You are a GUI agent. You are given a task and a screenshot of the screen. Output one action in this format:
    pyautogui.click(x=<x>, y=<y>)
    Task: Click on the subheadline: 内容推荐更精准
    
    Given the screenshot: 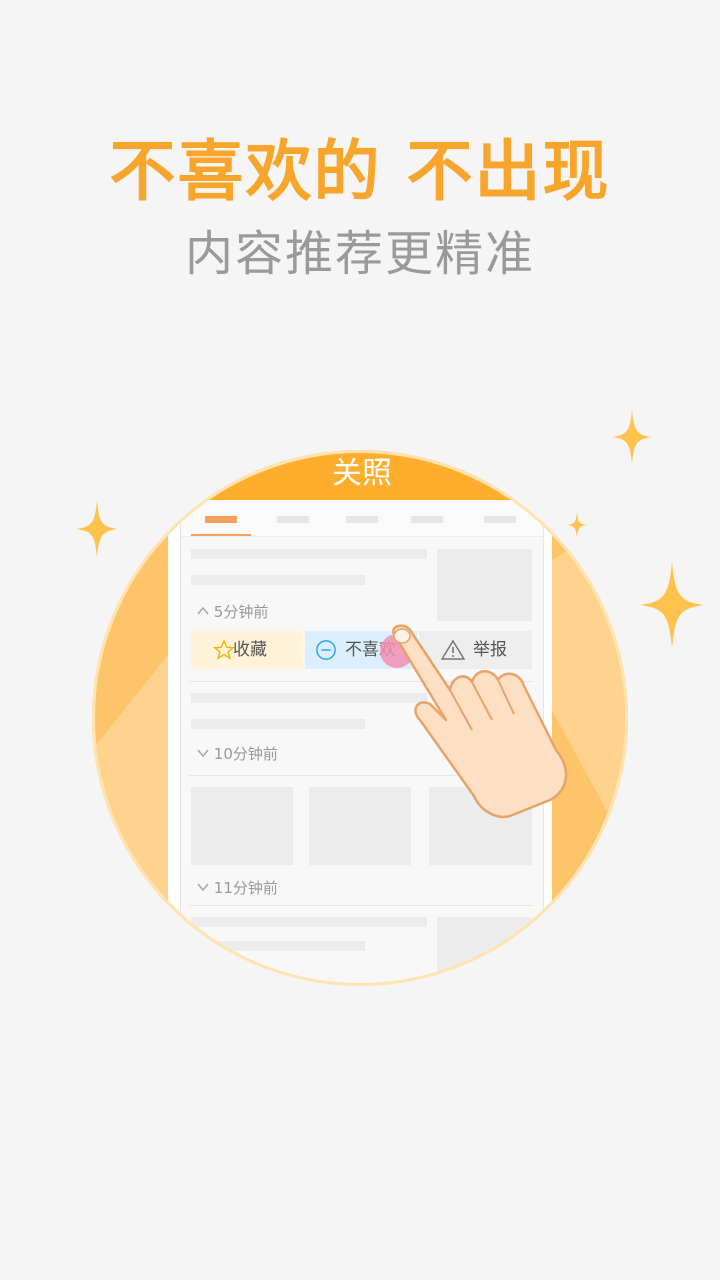 What is the action you would take?
    pyautogui.click(x=359, y=254)
    